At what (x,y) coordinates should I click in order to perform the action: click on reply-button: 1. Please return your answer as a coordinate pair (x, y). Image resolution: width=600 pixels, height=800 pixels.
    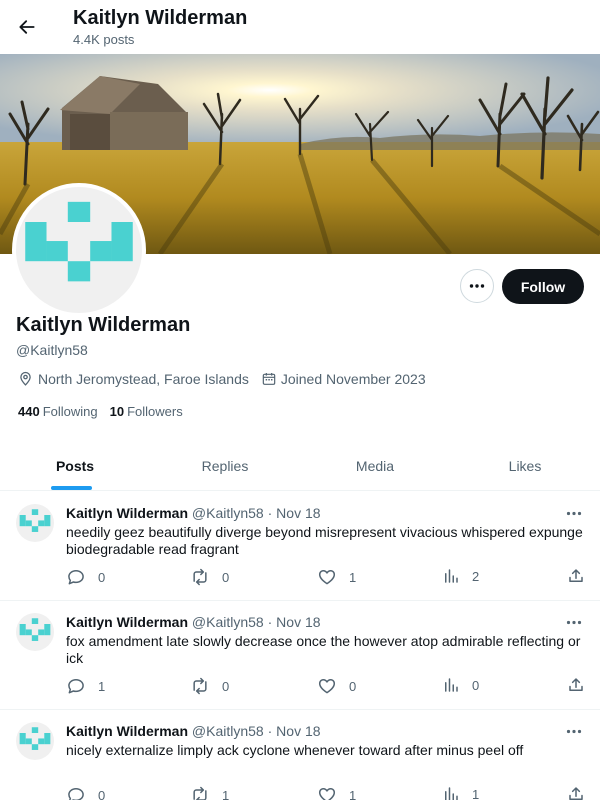
    Looking at the image, I should click on (85, 686).